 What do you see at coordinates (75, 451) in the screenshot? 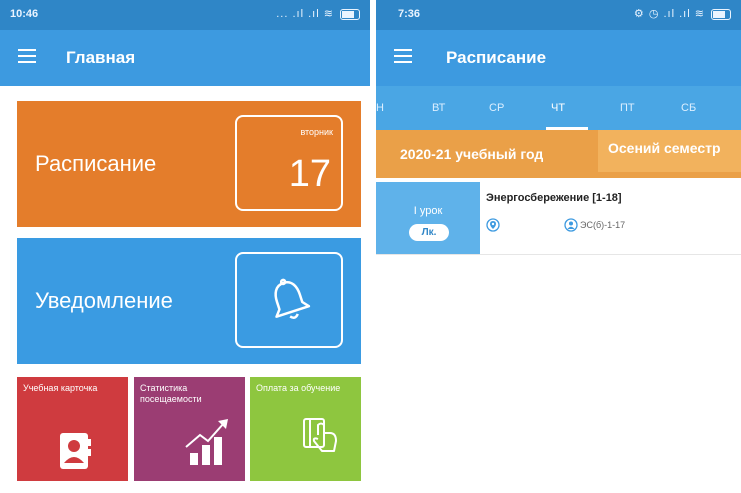
I see `contact-card-icon` at bounding box center [75, 451].